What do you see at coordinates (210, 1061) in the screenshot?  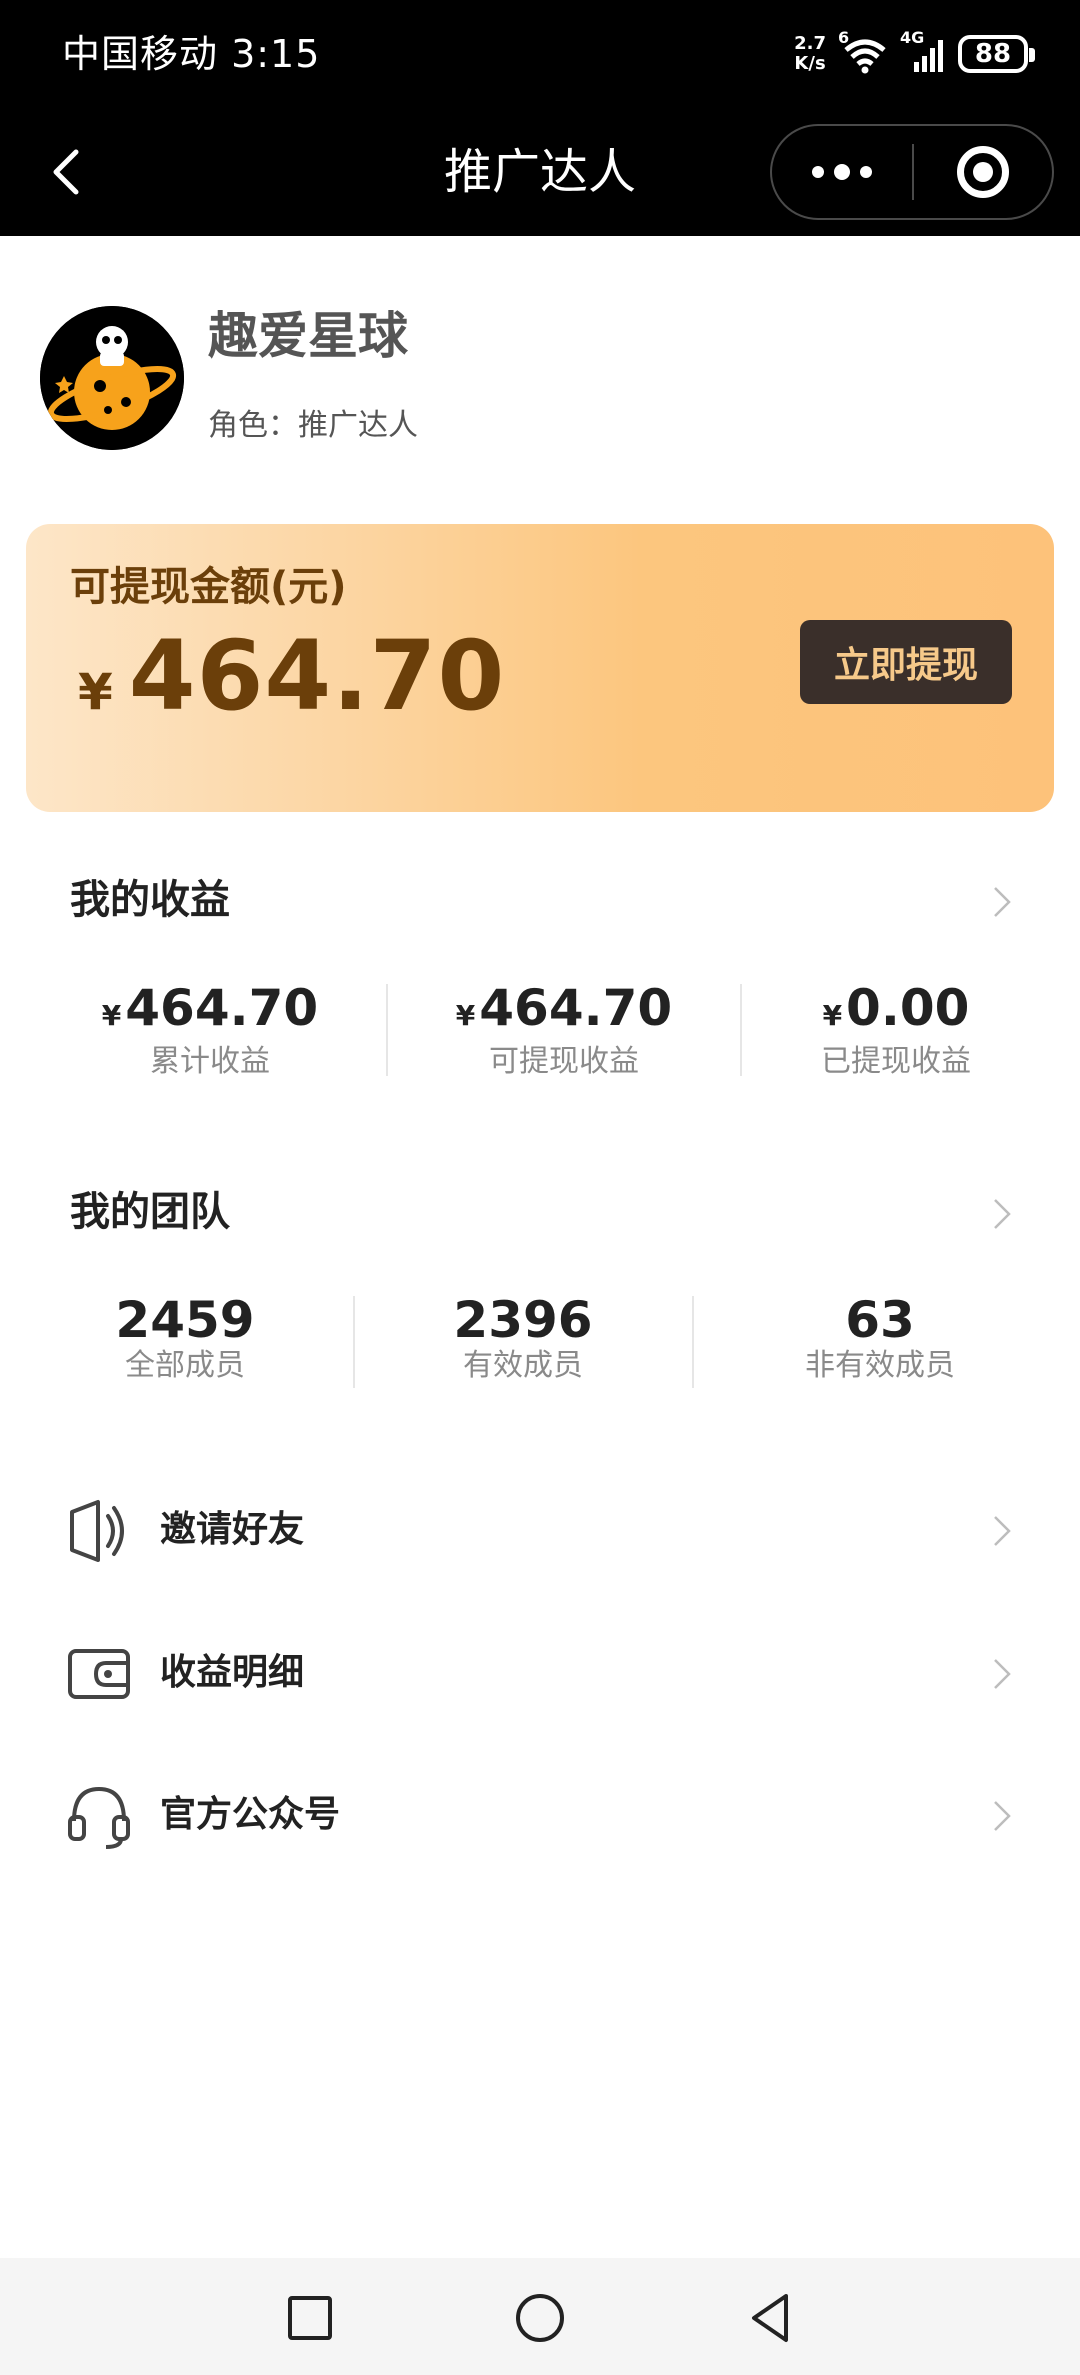 I see `stat-label: 累计收益` at bounding box center [210, 1061].